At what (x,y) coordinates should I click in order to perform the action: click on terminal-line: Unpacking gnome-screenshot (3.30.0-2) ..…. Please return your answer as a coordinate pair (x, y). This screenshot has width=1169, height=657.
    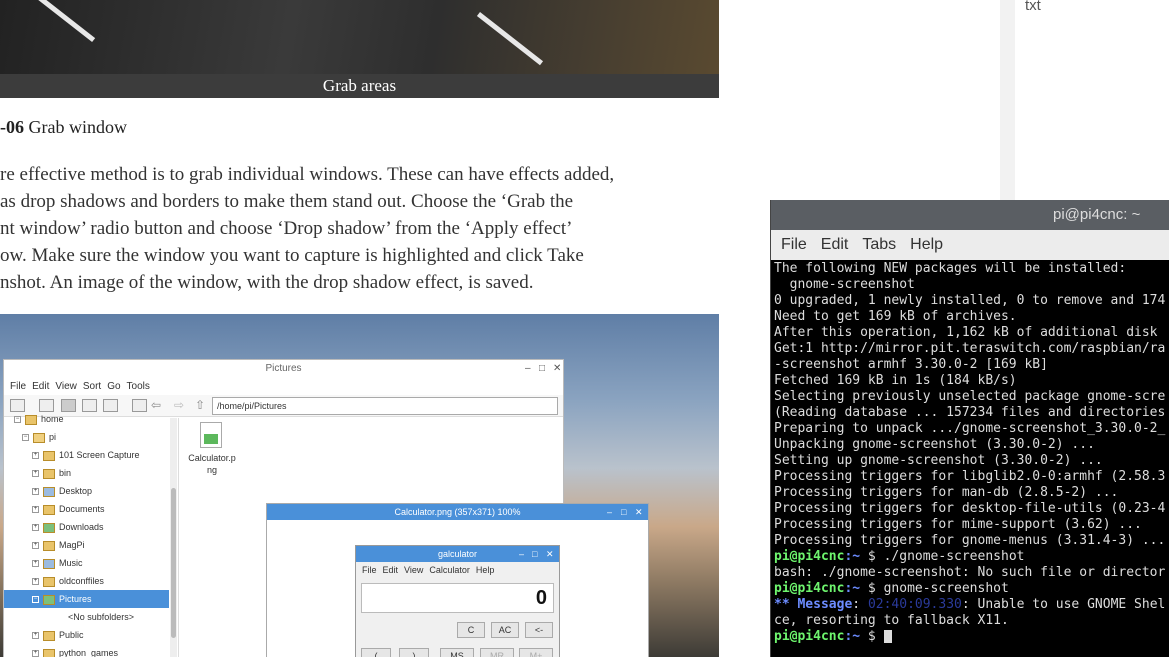
    Looking at the image, I should click on (971, 445).